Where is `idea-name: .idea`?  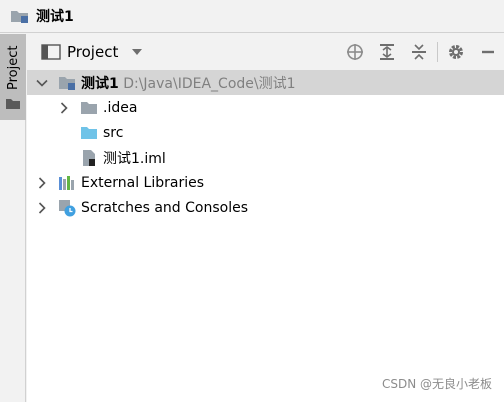 idea-name: .idea is located at coordinates (120, 107).